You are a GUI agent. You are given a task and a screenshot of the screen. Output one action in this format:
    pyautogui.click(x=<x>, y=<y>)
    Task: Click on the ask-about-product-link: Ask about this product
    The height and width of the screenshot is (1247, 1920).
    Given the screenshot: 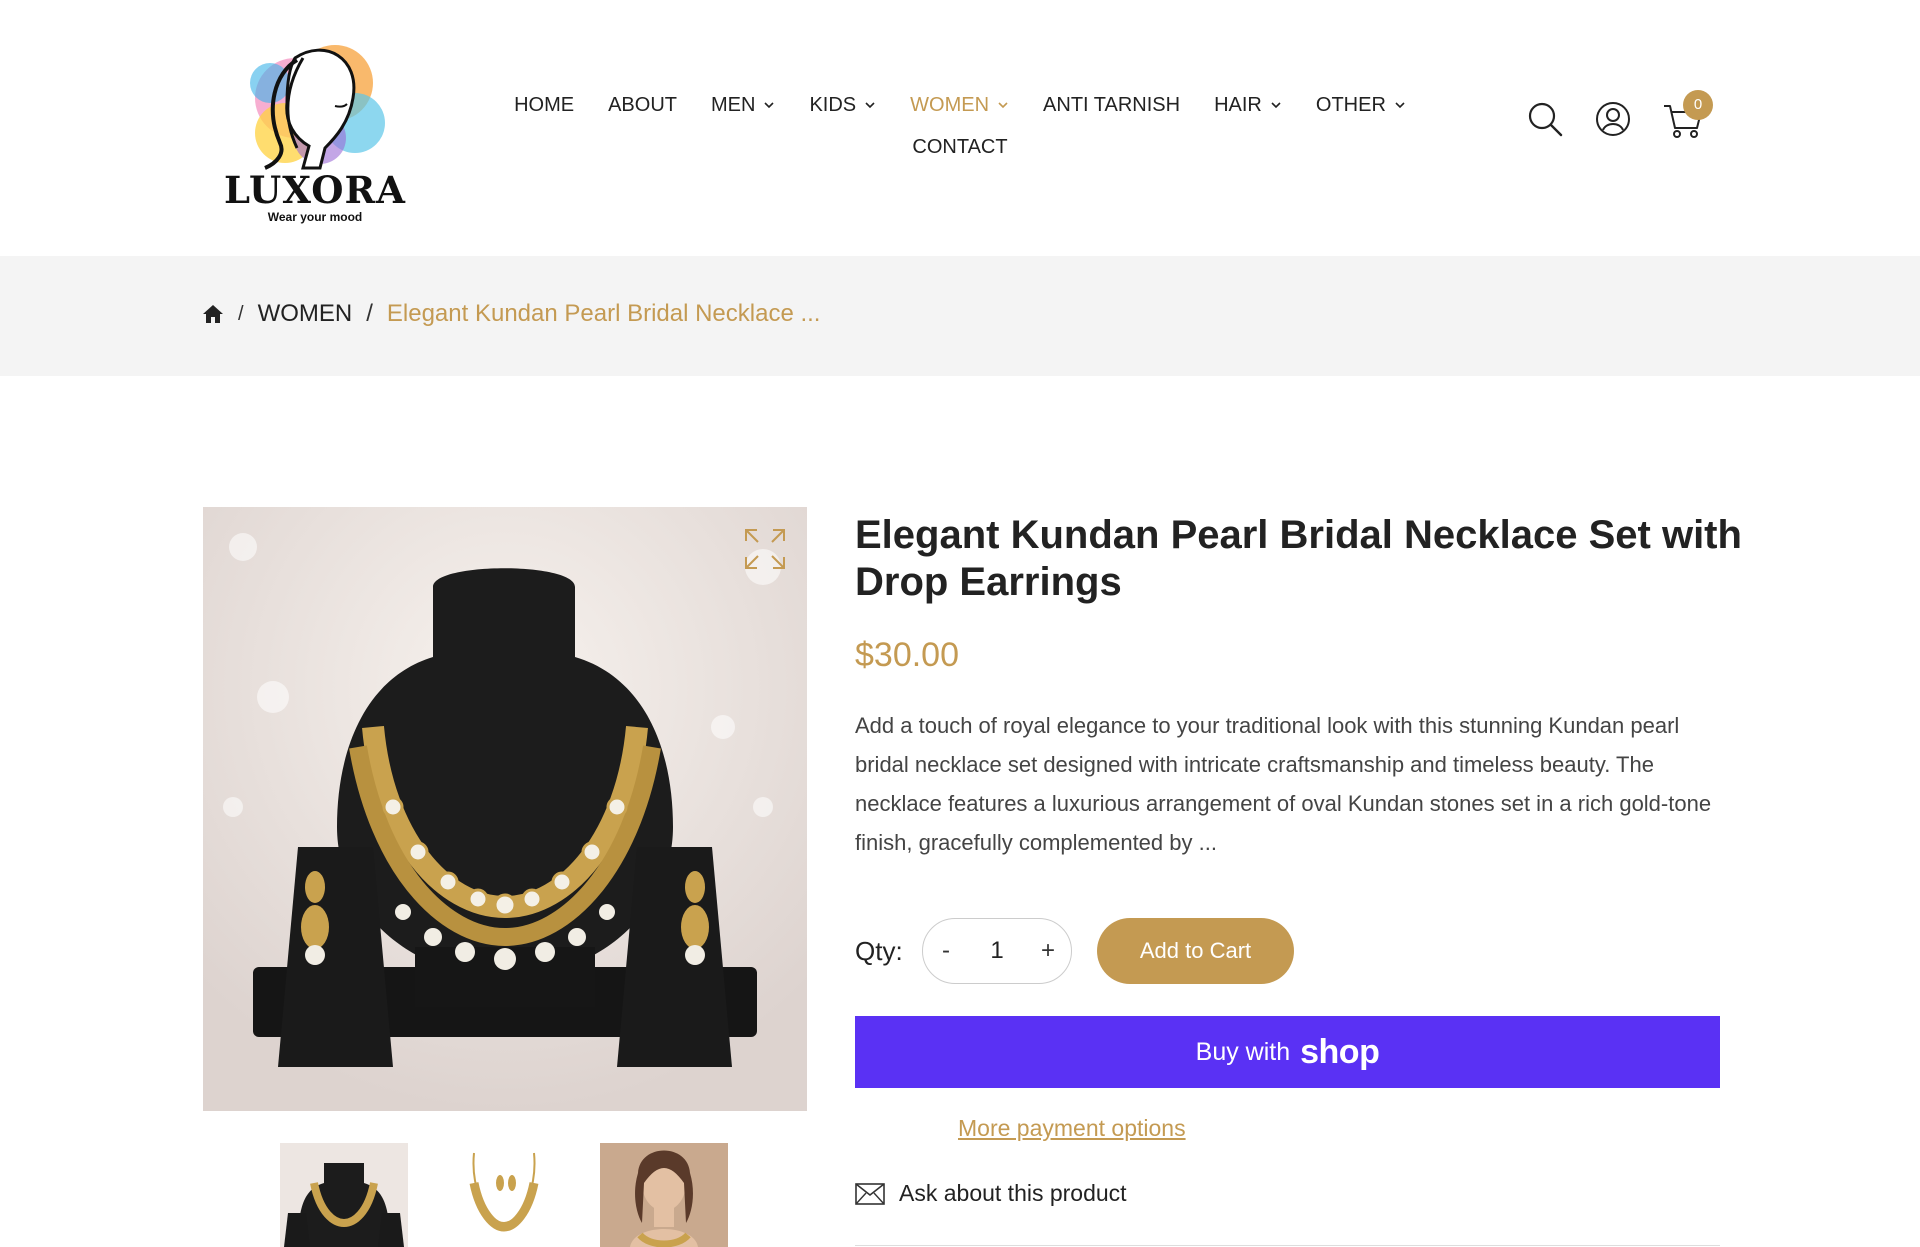 What is the action you would take?
    pyautogui.click(x=991, y=1193)
    